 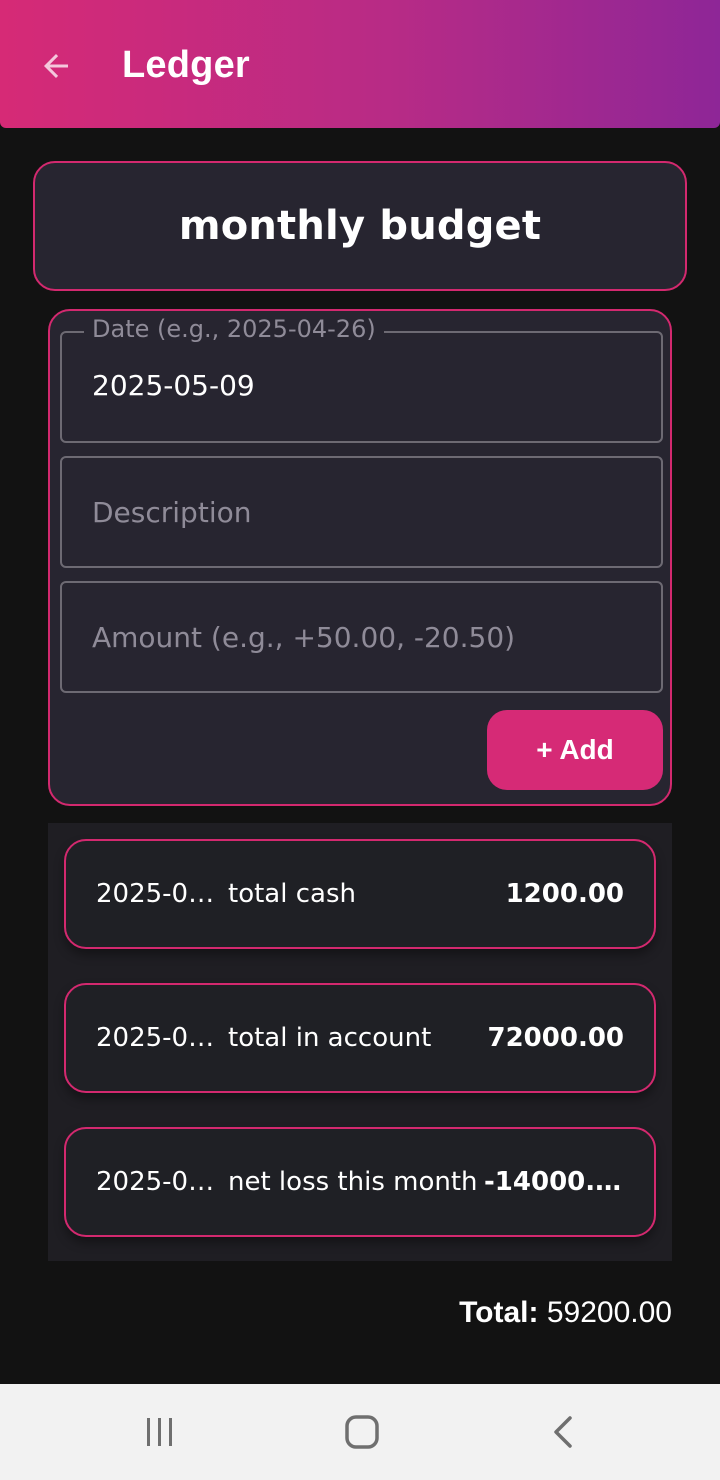 I want to click on app-bar: Ledger, so click(x=360, y=64).